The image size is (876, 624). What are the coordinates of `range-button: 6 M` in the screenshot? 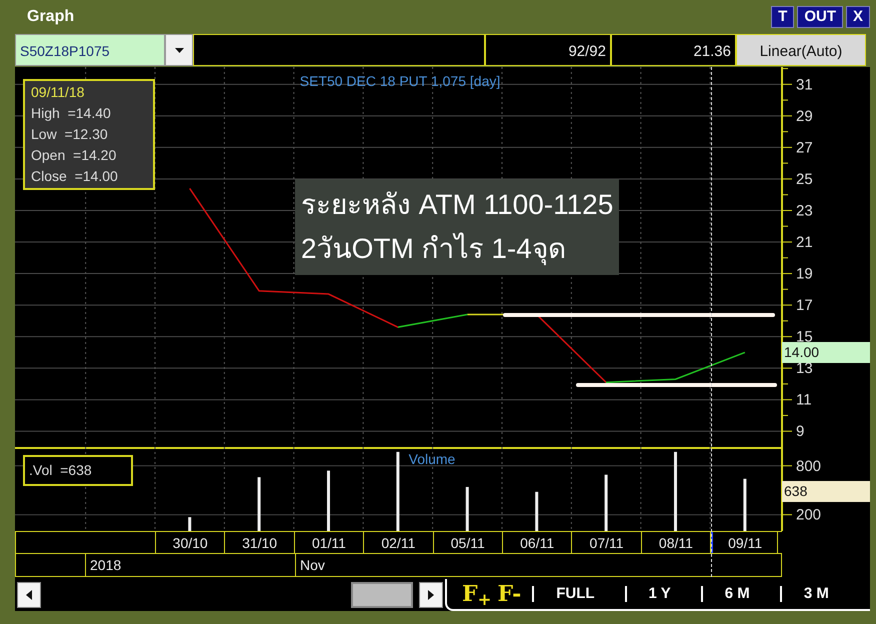 It's located at (736, 594).